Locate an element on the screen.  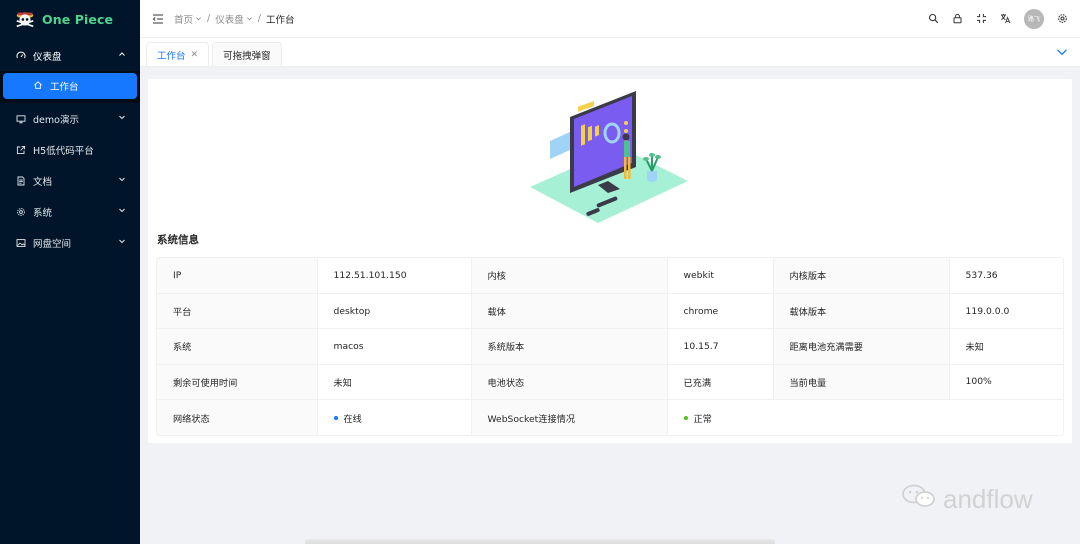
monitor-icon is located at coordinates (21, 119).